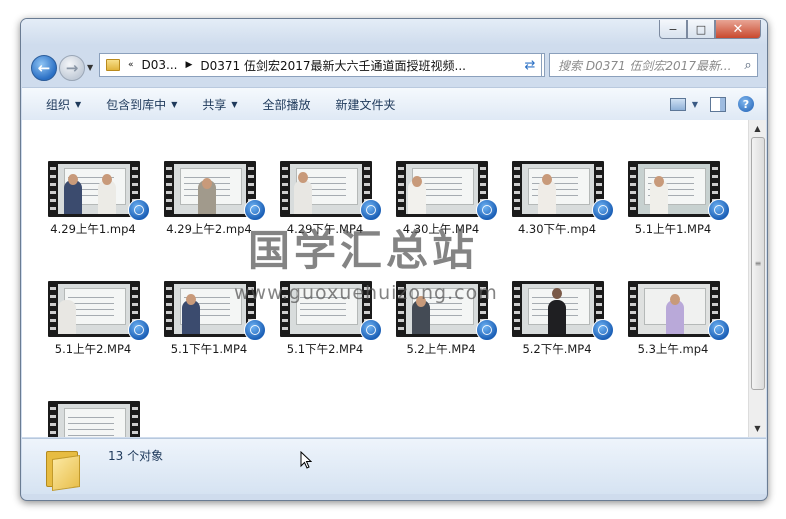  I want to click on maximize-button: □, so click(701, 29).